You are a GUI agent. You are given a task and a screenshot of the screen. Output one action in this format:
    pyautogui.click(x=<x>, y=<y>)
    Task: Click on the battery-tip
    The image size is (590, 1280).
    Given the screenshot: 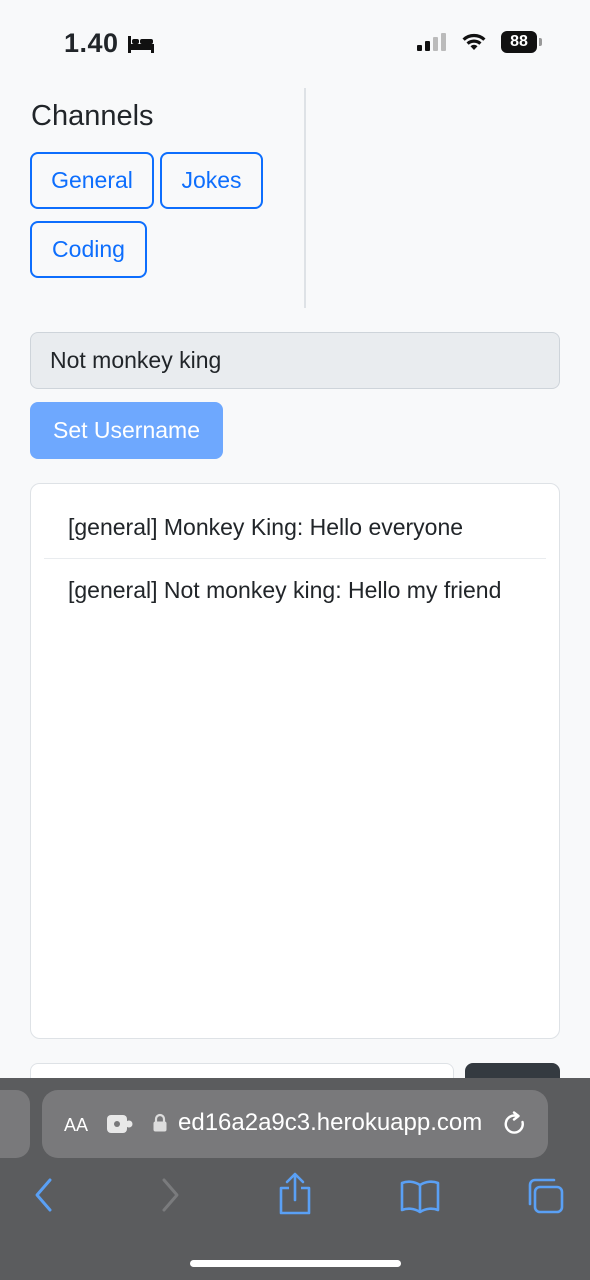 What is the action you would take?
    pyautogui.click(x=540, y=42)
    